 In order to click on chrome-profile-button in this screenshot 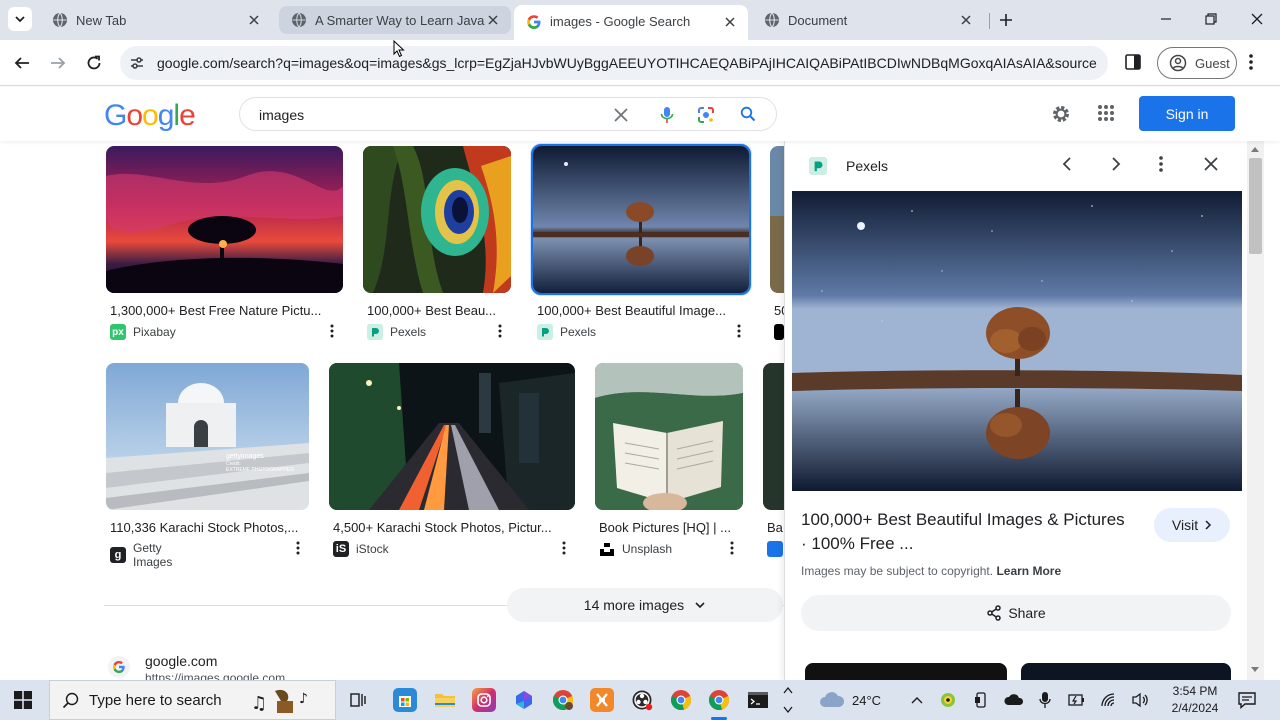, I will do `click(563, 700)`.